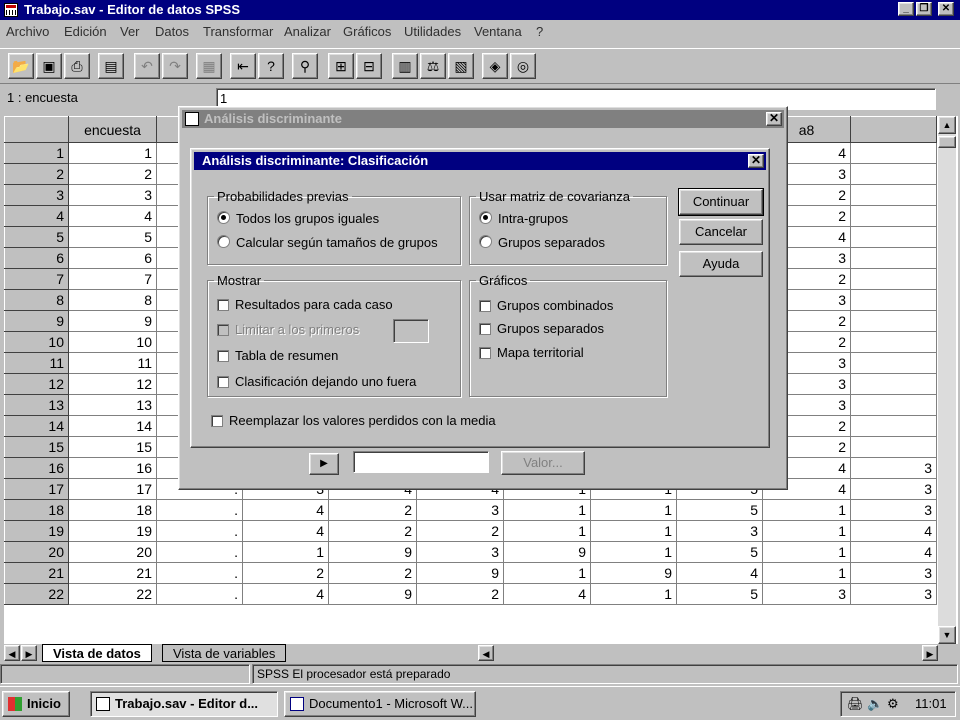 The image size is (960, 720). Describe the element at coordinates (112, 468) in the screenshot. I see `data-cell: 16` at that location.